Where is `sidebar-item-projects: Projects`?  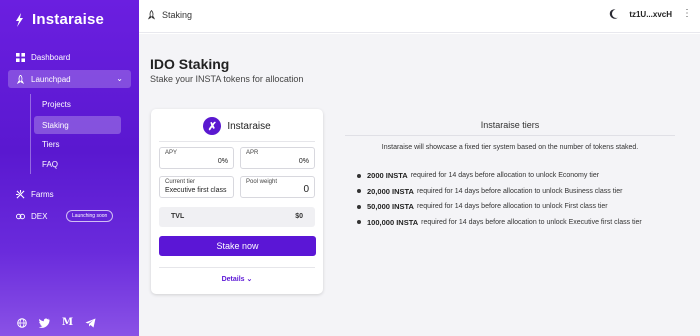 sidebar-item-projects: Projects is located at coordinates (56, 104).